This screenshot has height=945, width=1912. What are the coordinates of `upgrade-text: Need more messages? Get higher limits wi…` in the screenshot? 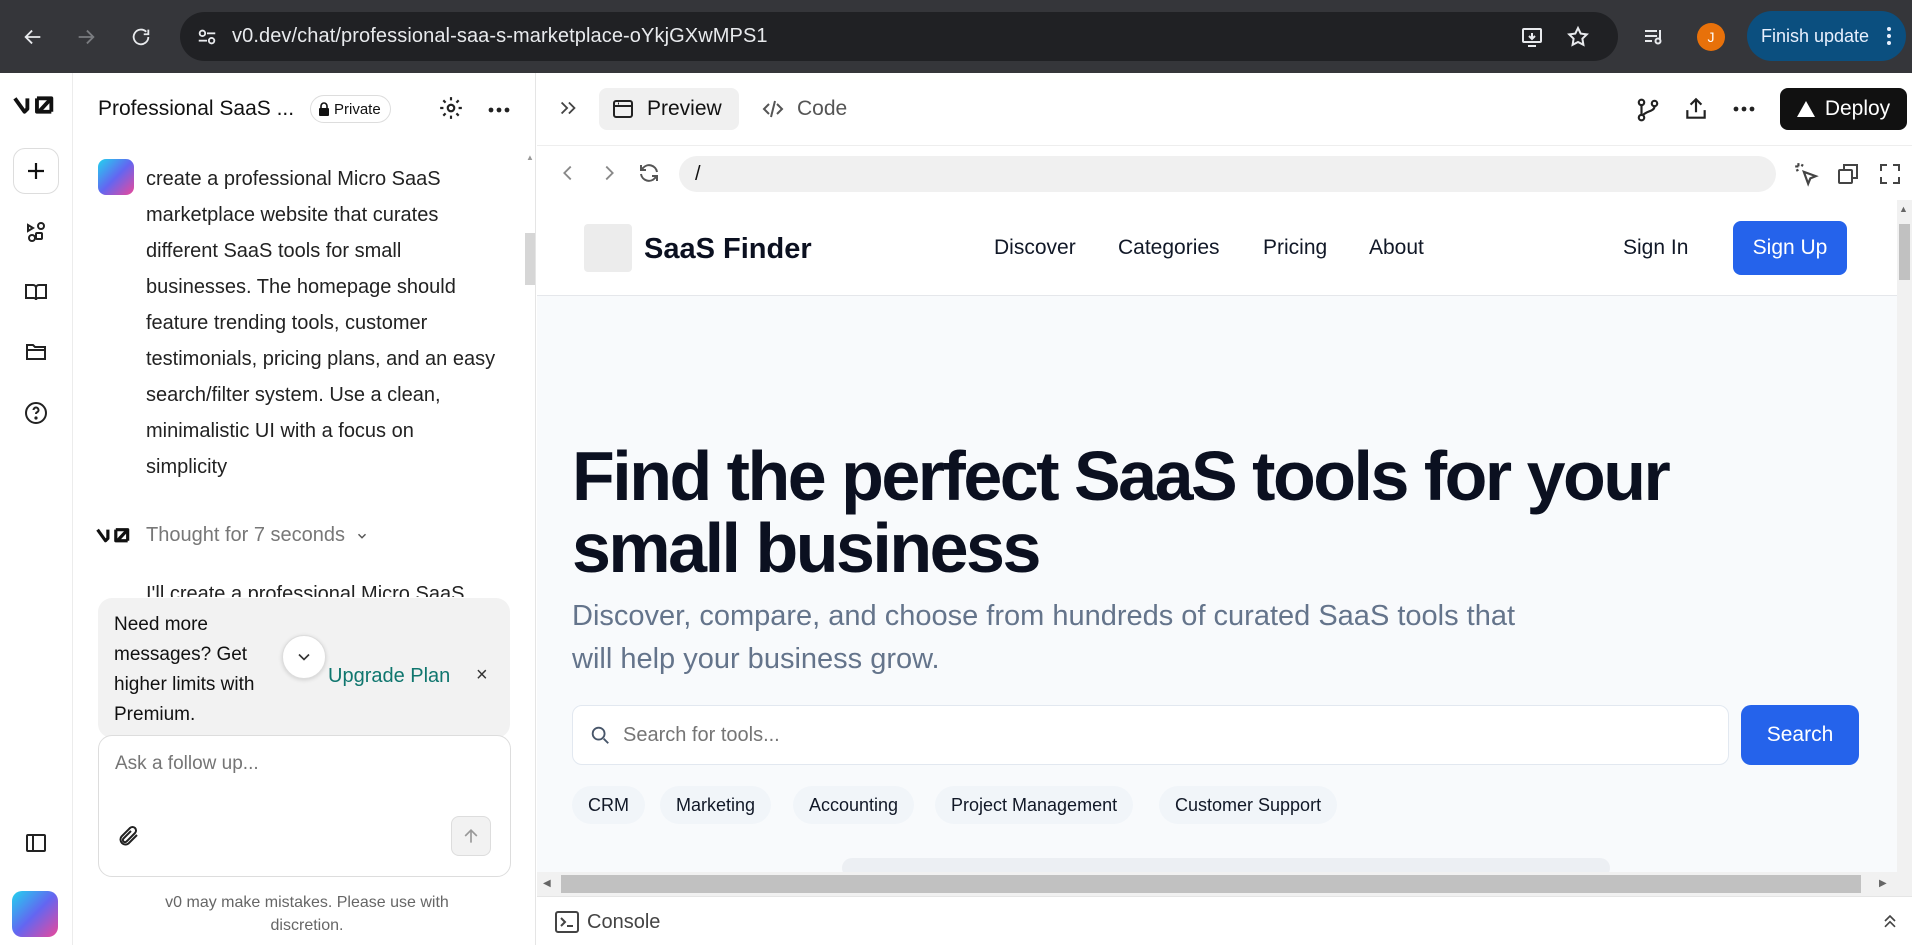 It's located at (184, 669).